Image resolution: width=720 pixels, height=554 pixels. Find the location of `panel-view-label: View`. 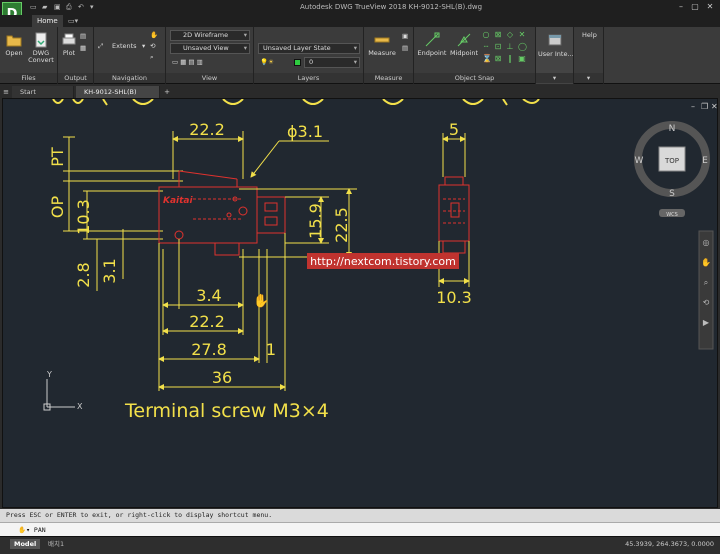

panel-view-label: View is located at coordinates (209, 78).